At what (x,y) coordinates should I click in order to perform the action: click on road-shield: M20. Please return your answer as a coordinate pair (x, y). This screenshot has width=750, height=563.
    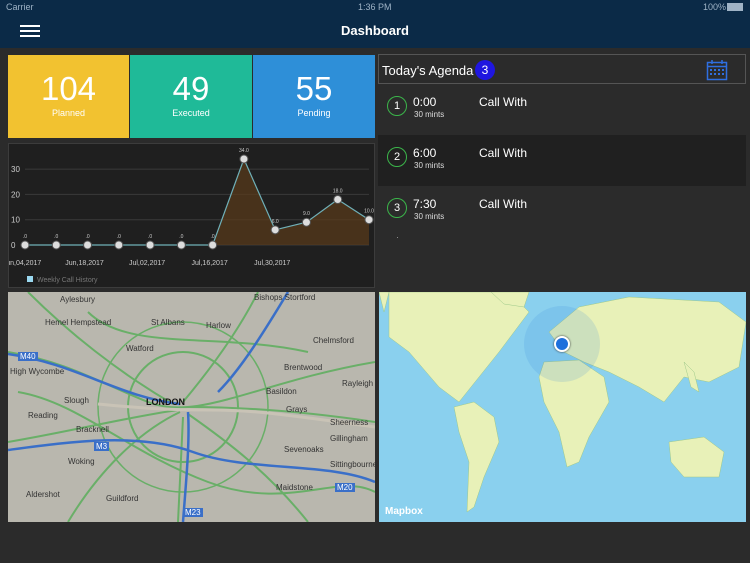
    Looking at the image, I should click on (345, 487).